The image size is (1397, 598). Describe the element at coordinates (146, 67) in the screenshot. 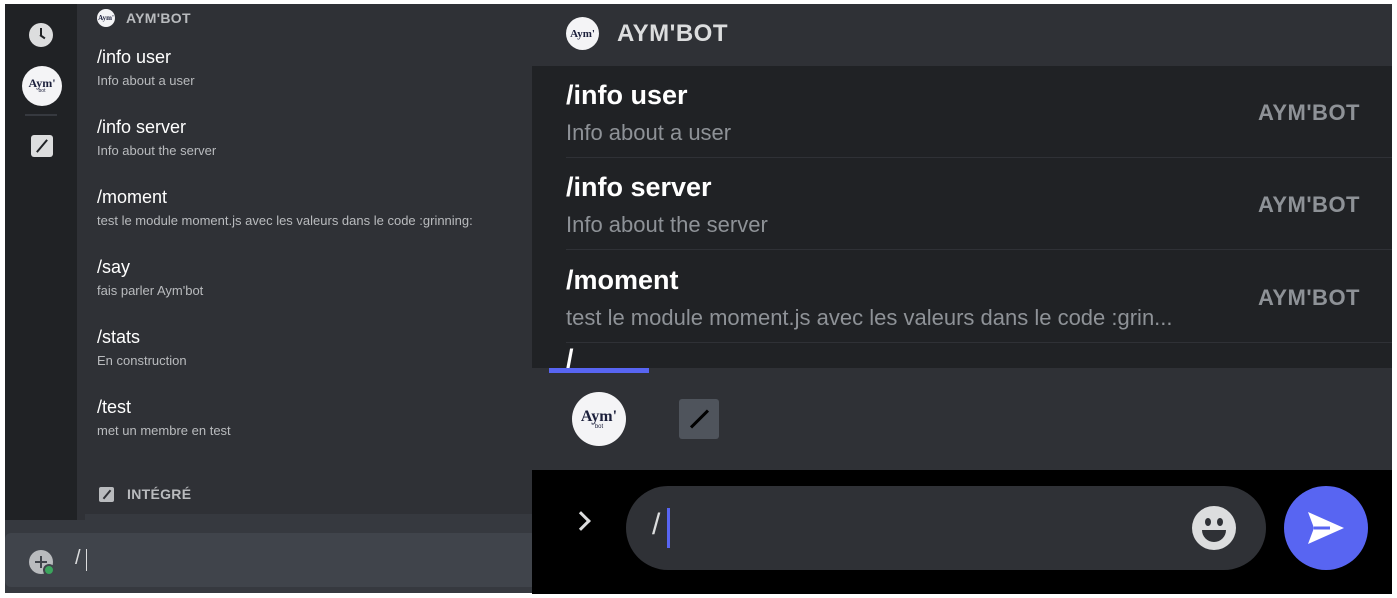

I see `command-item: /info user Info about a user` at that location.